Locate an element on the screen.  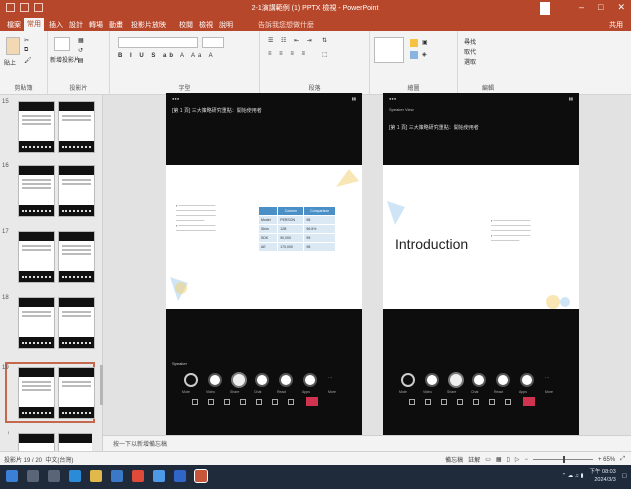
redo-icon is located at coordinates (38, 7).